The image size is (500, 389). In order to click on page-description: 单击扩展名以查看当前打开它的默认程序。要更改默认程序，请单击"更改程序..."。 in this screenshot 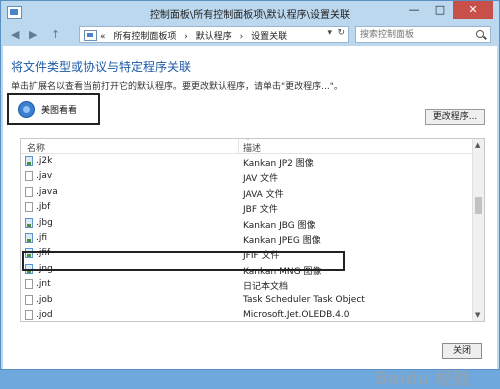, I will do `click(177, 87)`.